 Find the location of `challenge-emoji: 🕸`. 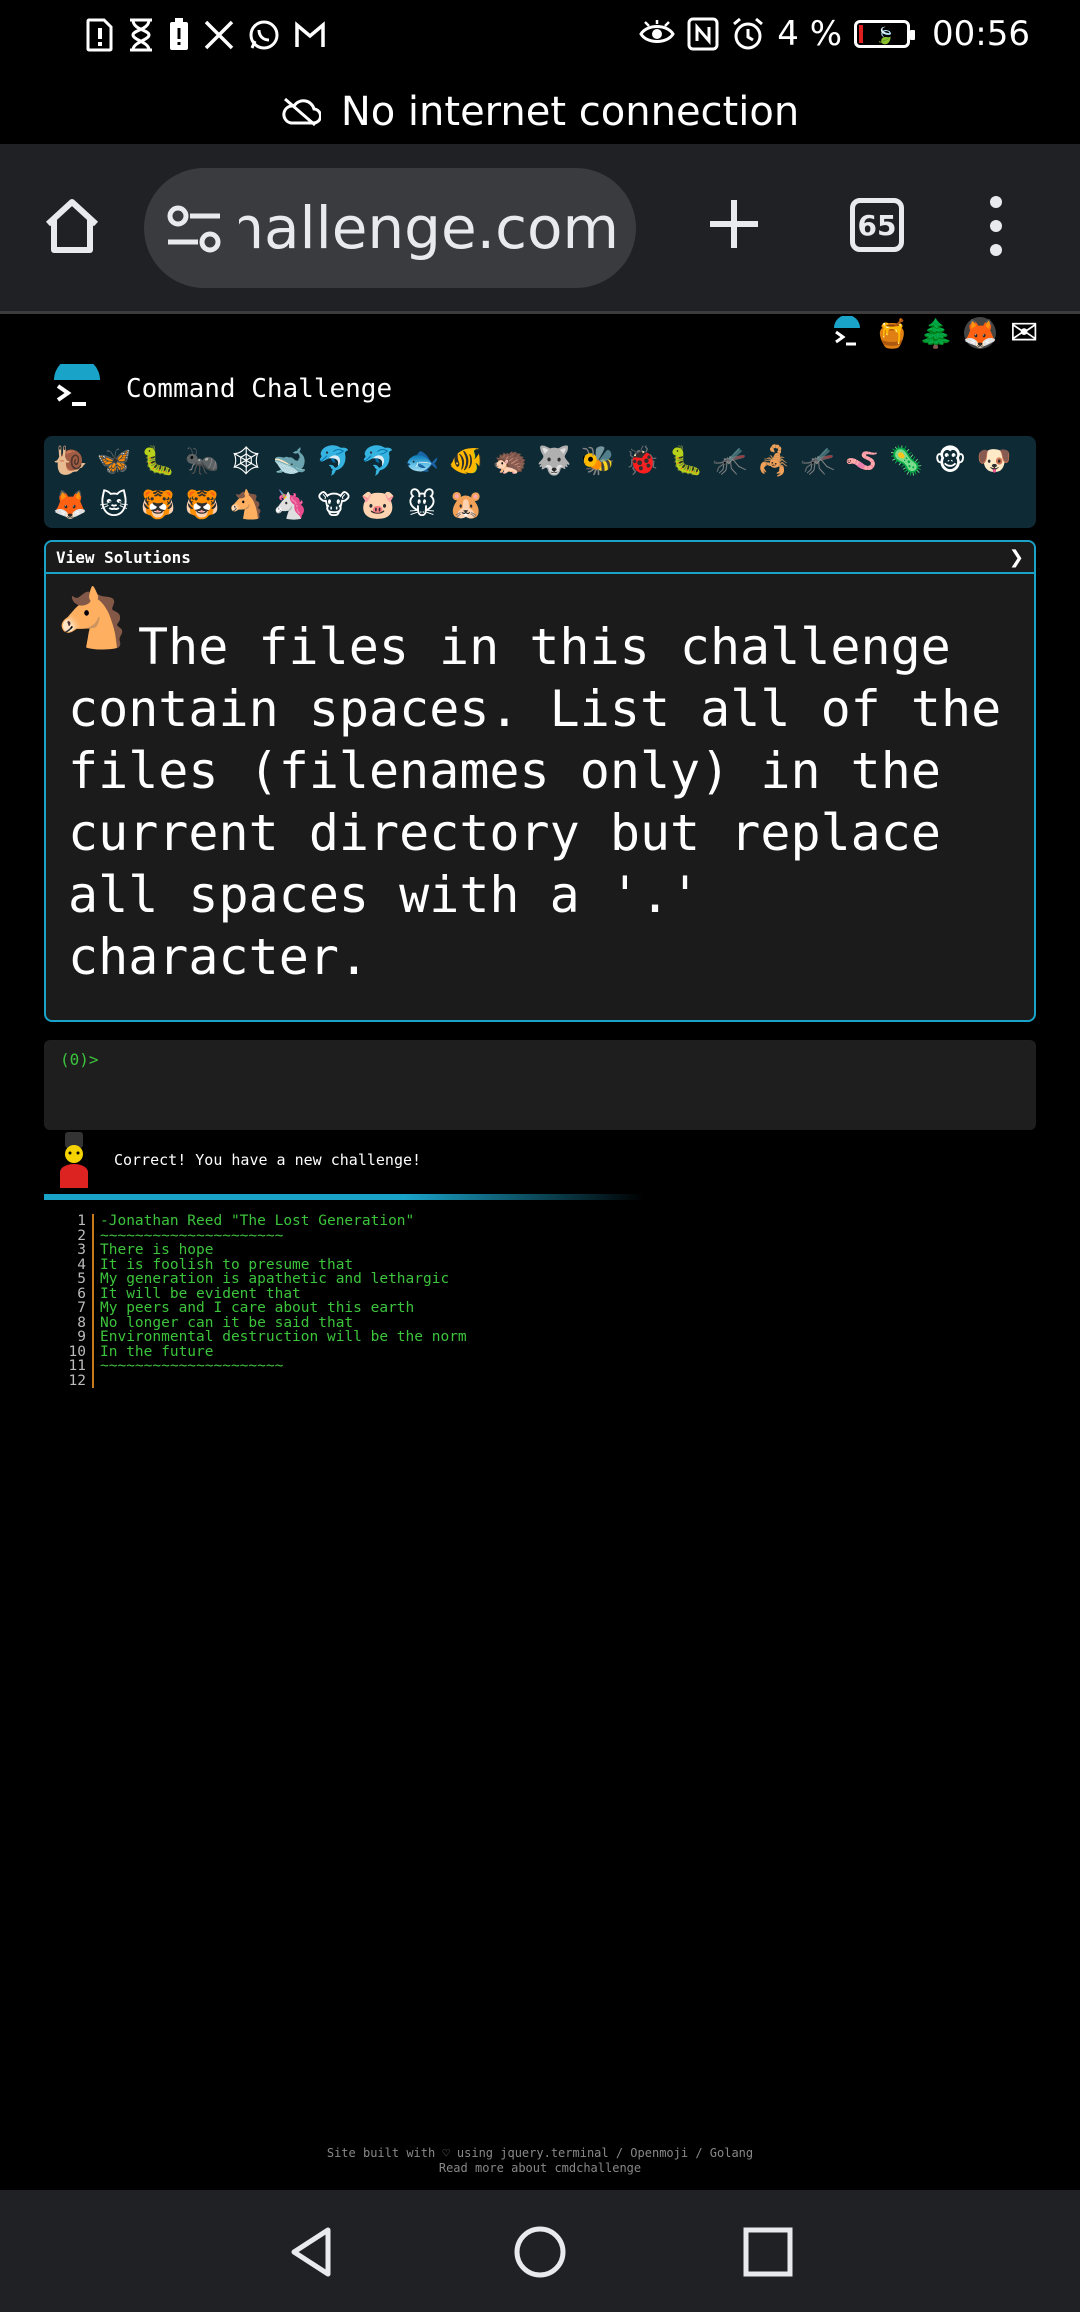

challenge-emoji: 🕸 is located at coordinates (246, 460).